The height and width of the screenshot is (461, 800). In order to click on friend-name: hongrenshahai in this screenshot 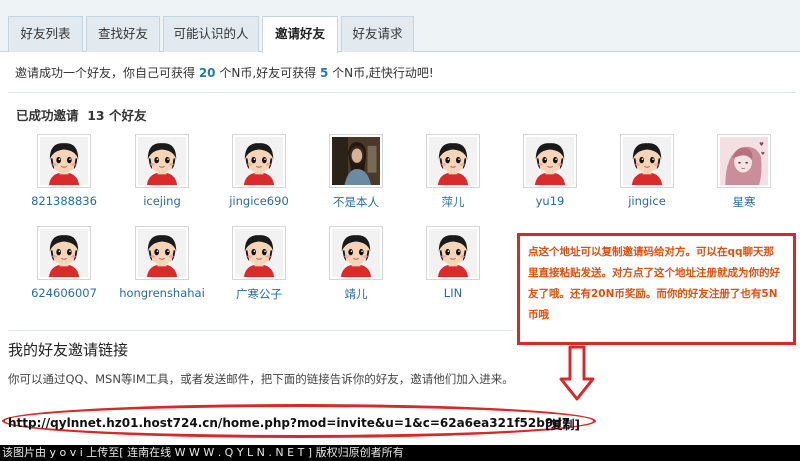, I will do `click(162, 293)`.